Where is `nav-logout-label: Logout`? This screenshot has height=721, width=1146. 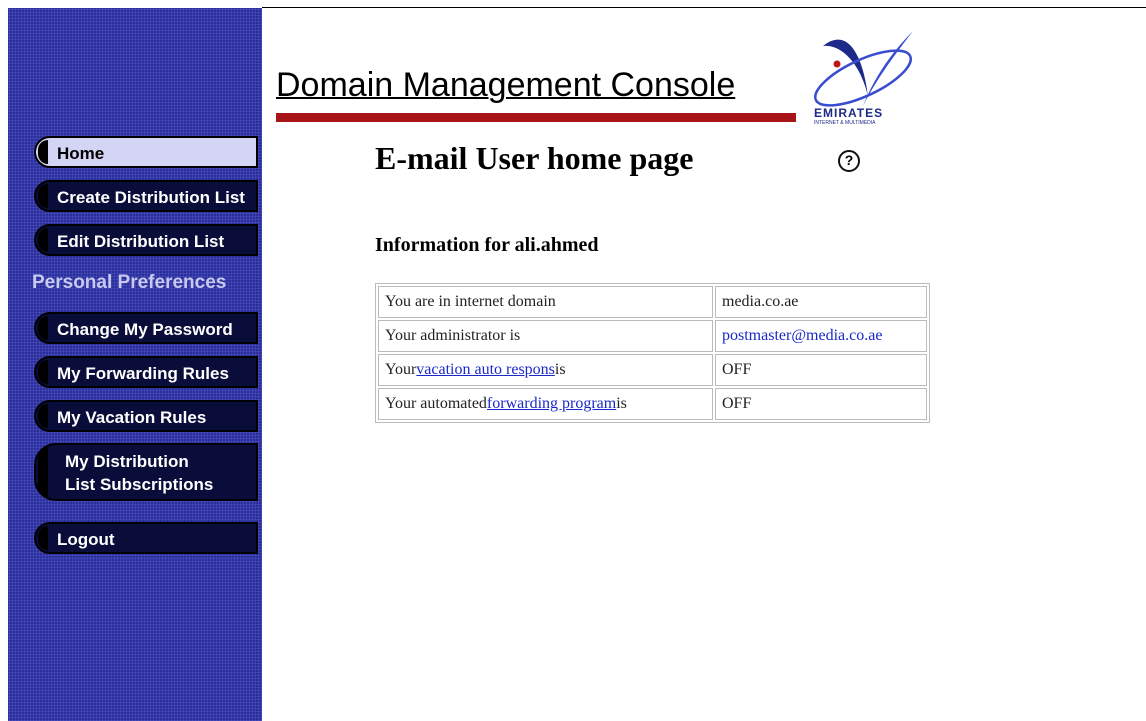 nav-logout-label: Logout is located at coordinates (86, 539).